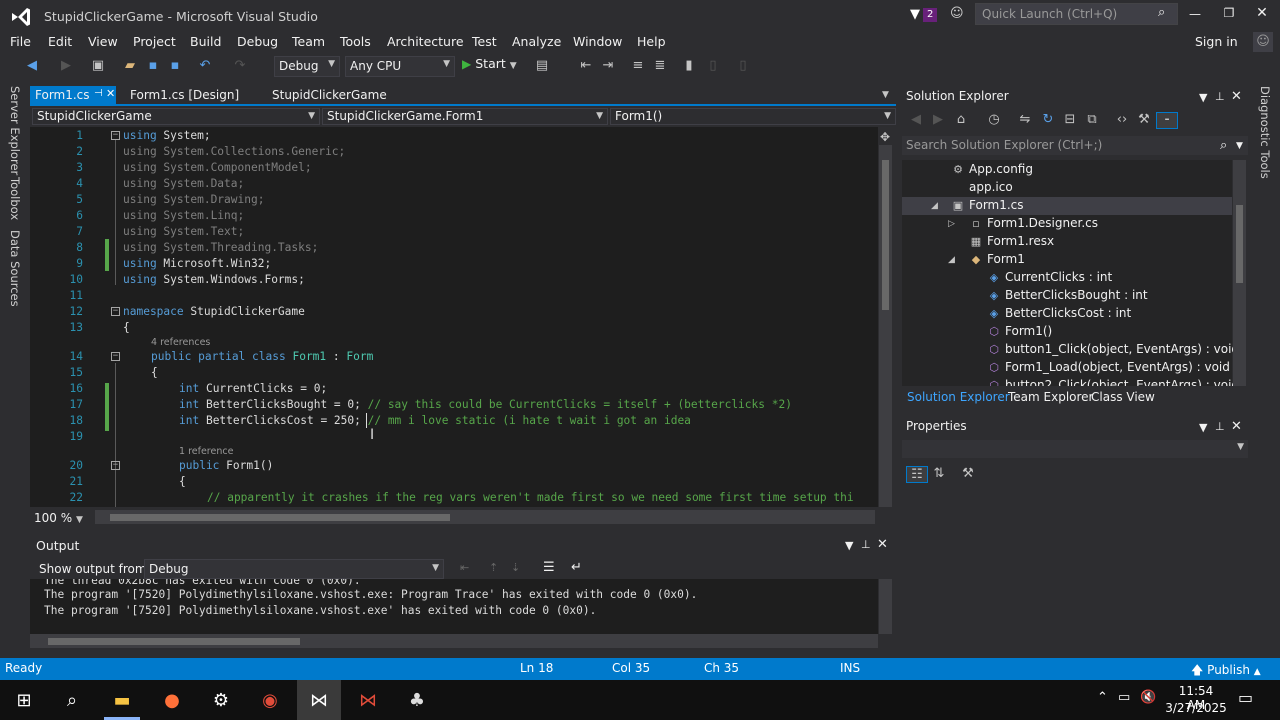 The height and width of the screenshot is (720, 1280). What do you see at coordinates (885, 95) in the screenshot?
I see `tab-overflow-icon: ▼` at bounding box center [885, 95].